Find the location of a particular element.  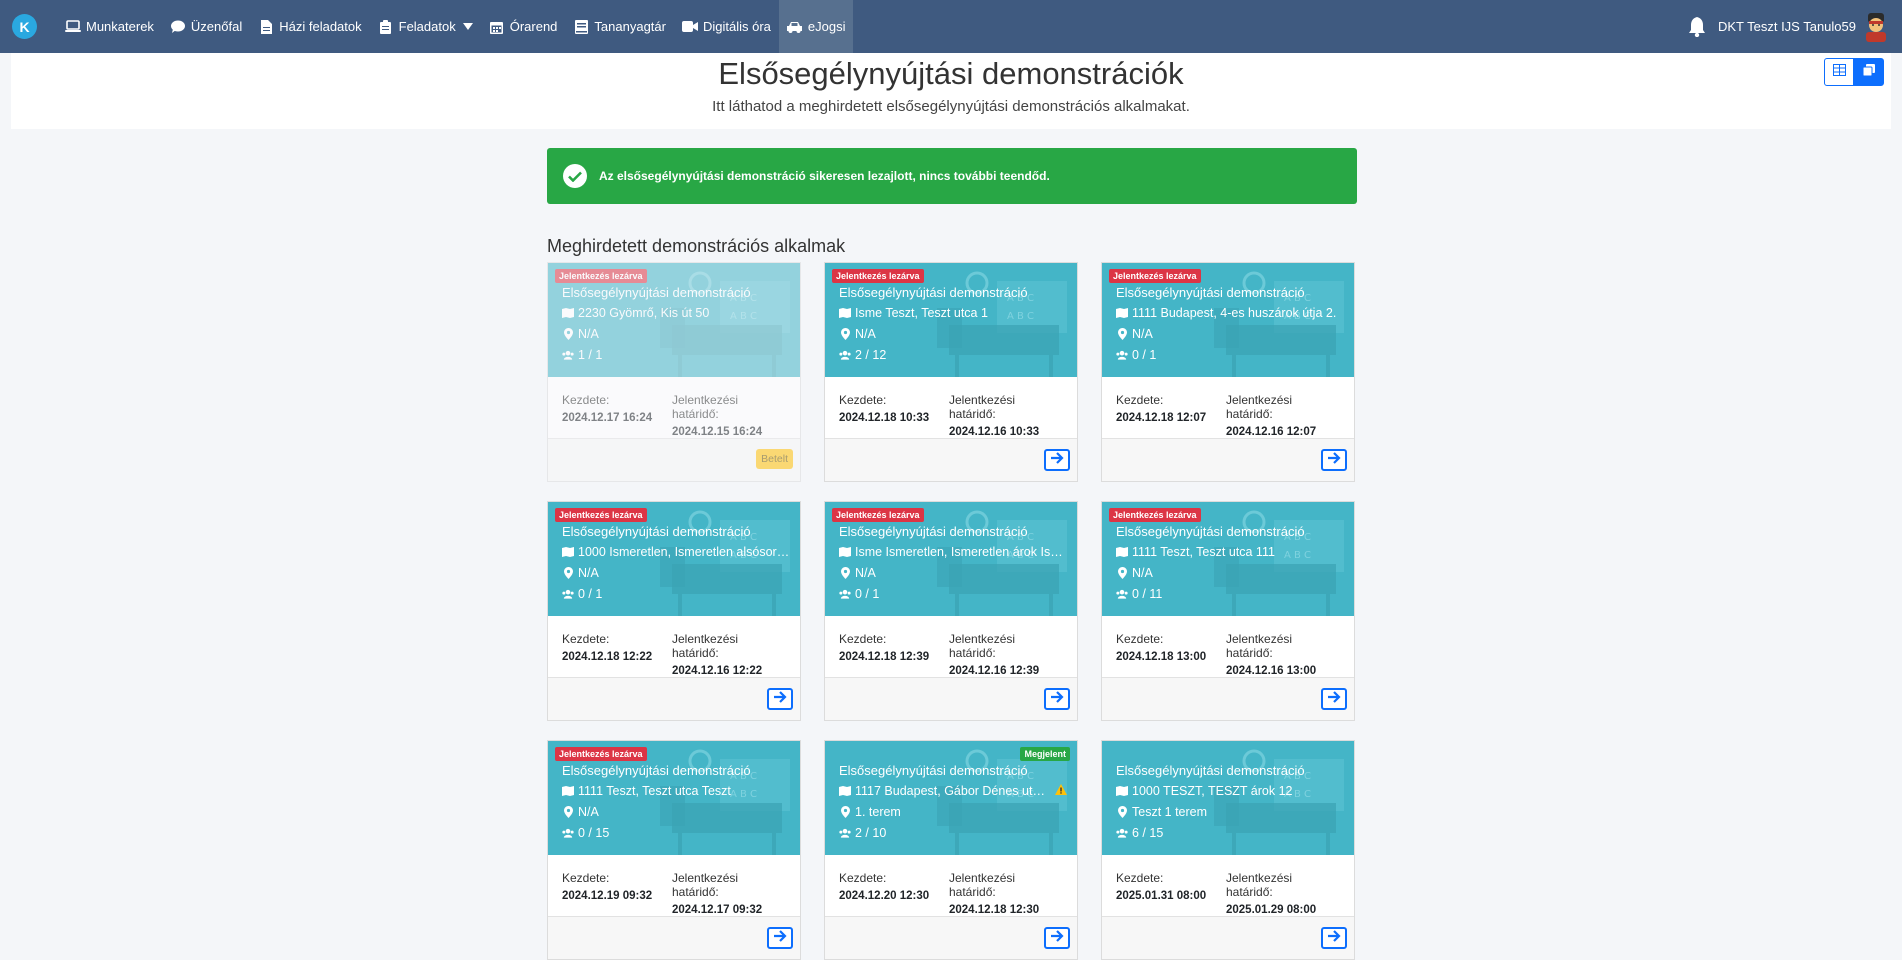

nav-item-feladatok: Feladatok is located at coordinates (425, 26).